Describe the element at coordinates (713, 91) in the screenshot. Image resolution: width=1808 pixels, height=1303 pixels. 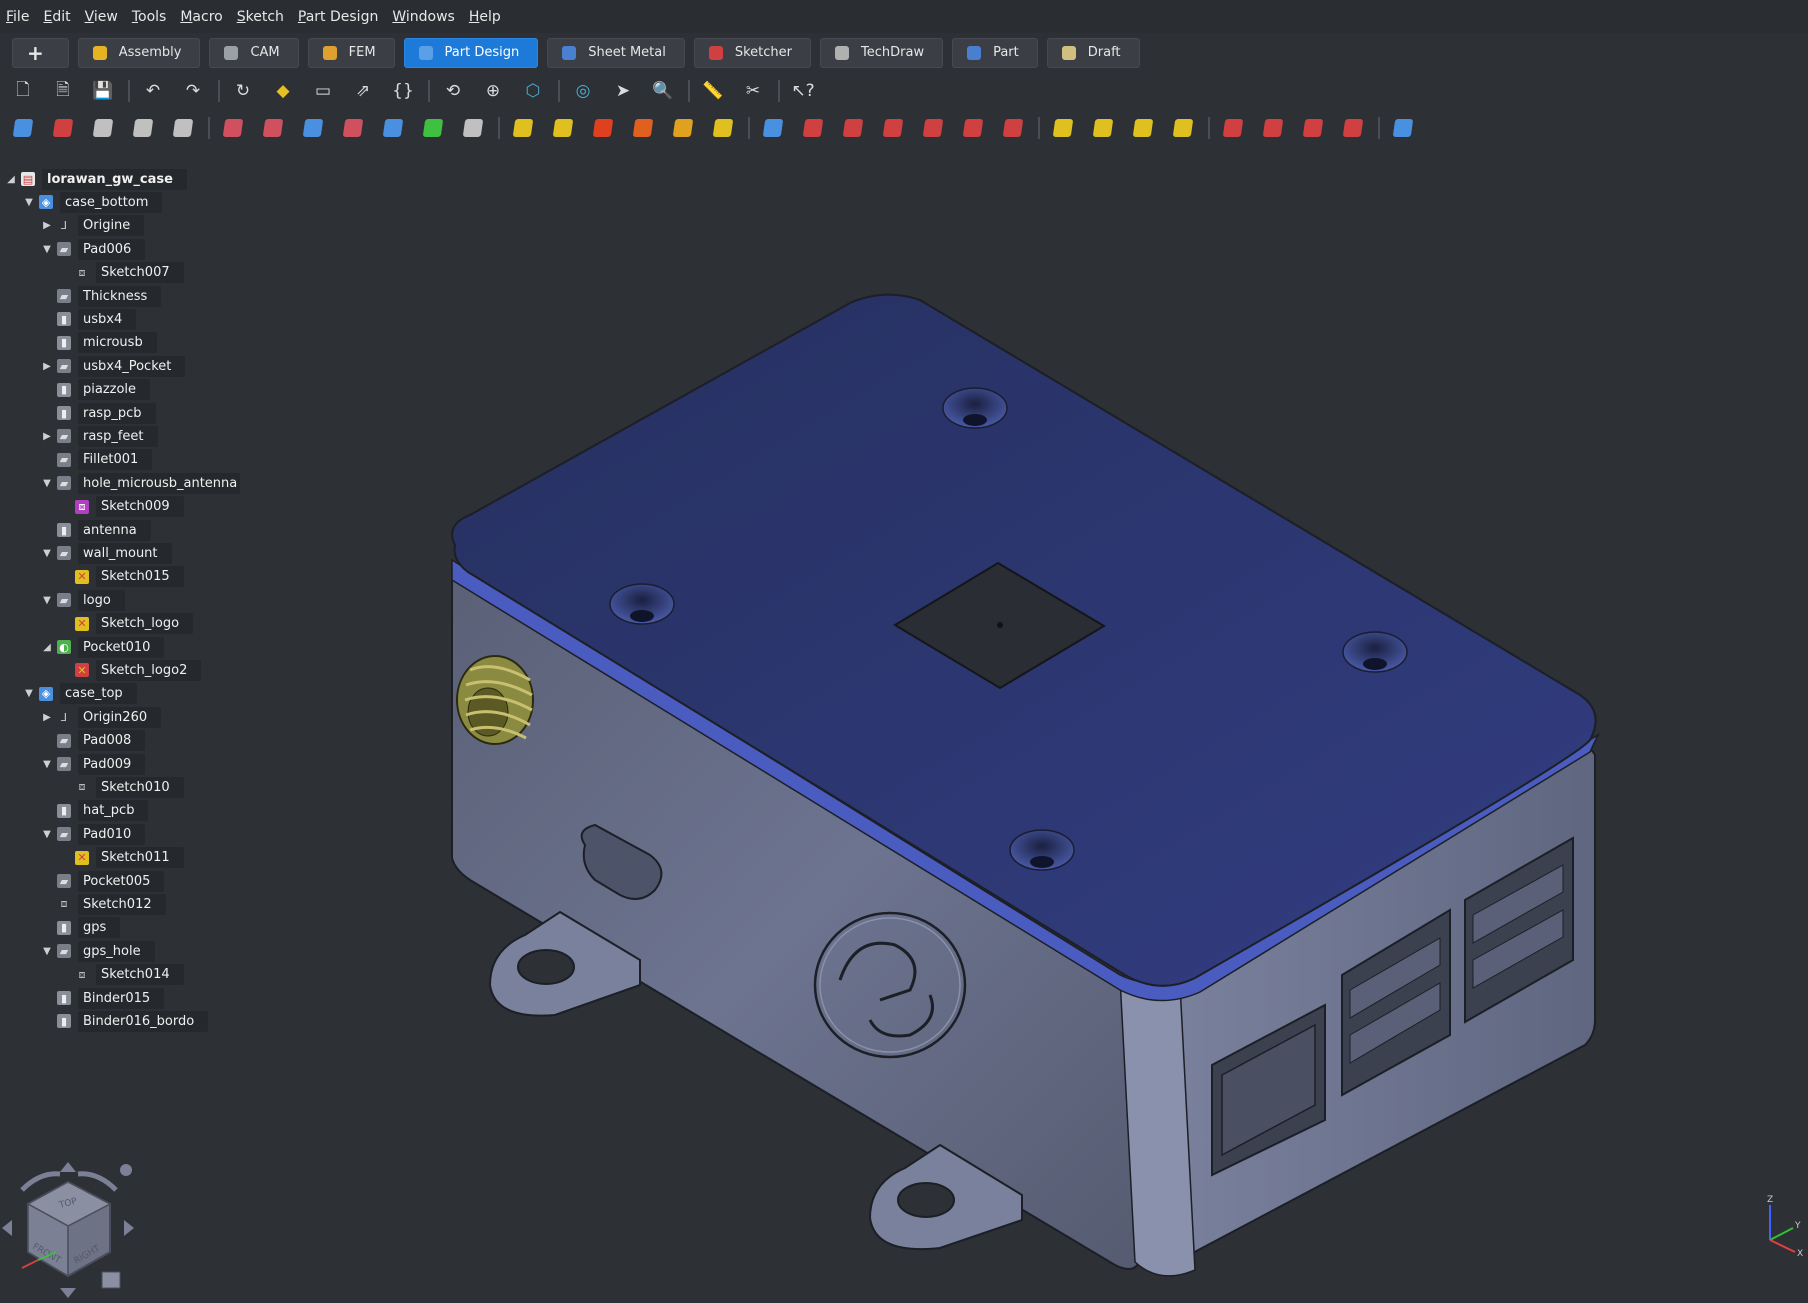
I see `measure-icon: 📏` at that location.